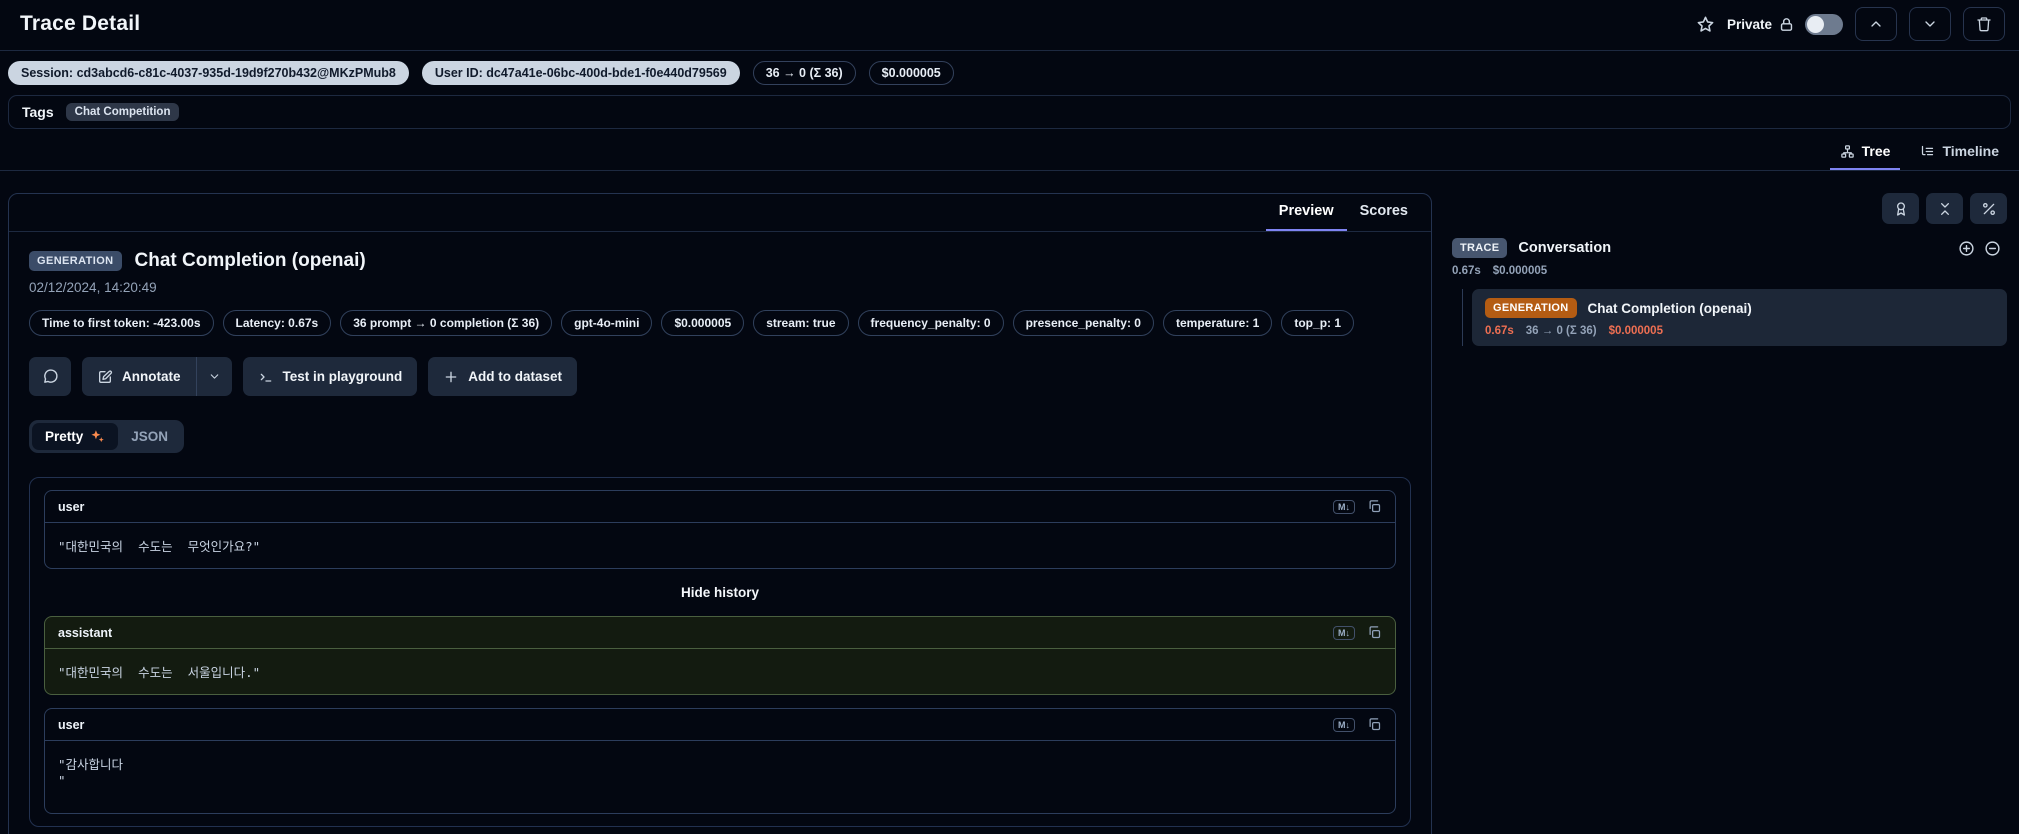  I want to click on tags-label: Tags, so click(38, 112).